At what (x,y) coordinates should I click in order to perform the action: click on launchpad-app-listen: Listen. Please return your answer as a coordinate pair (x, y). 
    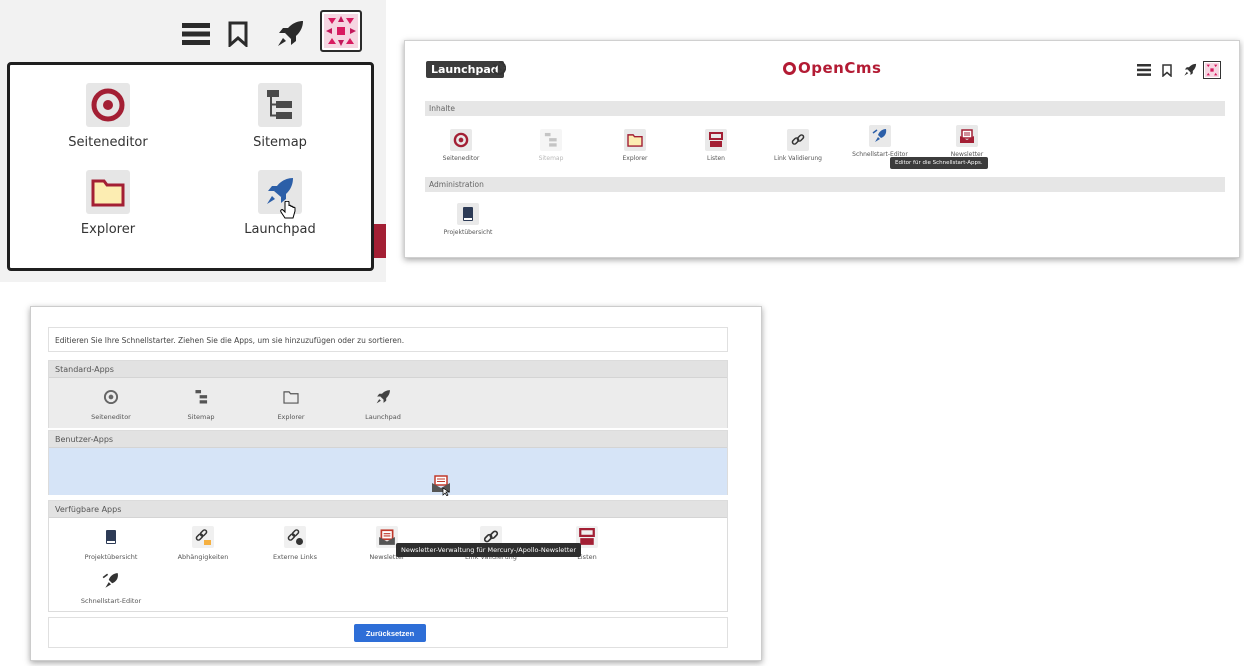
    Looking at the image, I should click on (716, 145).